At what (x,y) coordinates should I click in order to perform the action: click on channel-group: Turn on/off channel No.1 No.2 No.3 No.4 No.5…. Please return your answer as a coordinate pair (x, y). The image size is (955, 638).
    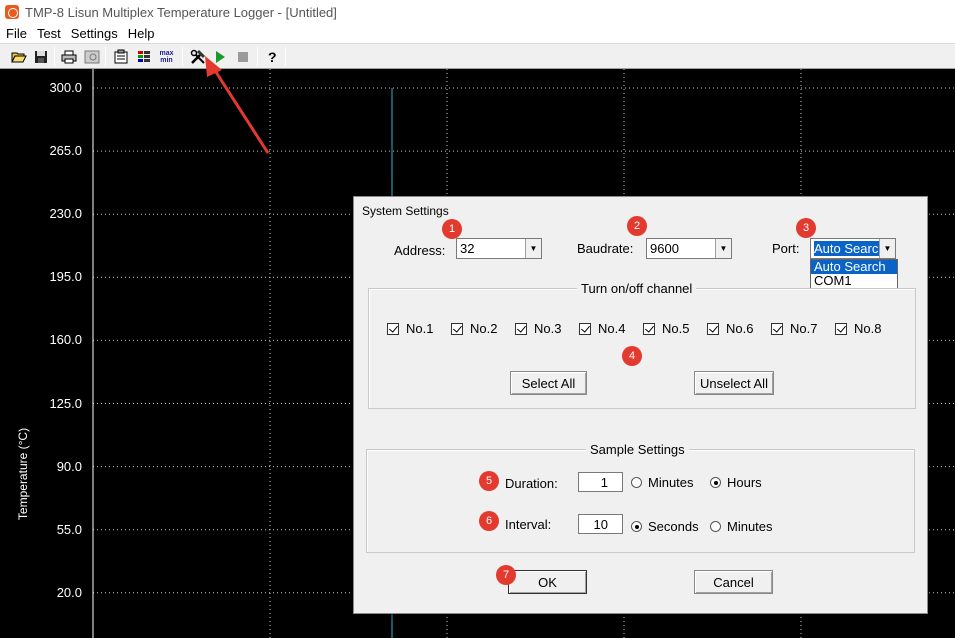
    Looking at the image, I should click on (642, 345).